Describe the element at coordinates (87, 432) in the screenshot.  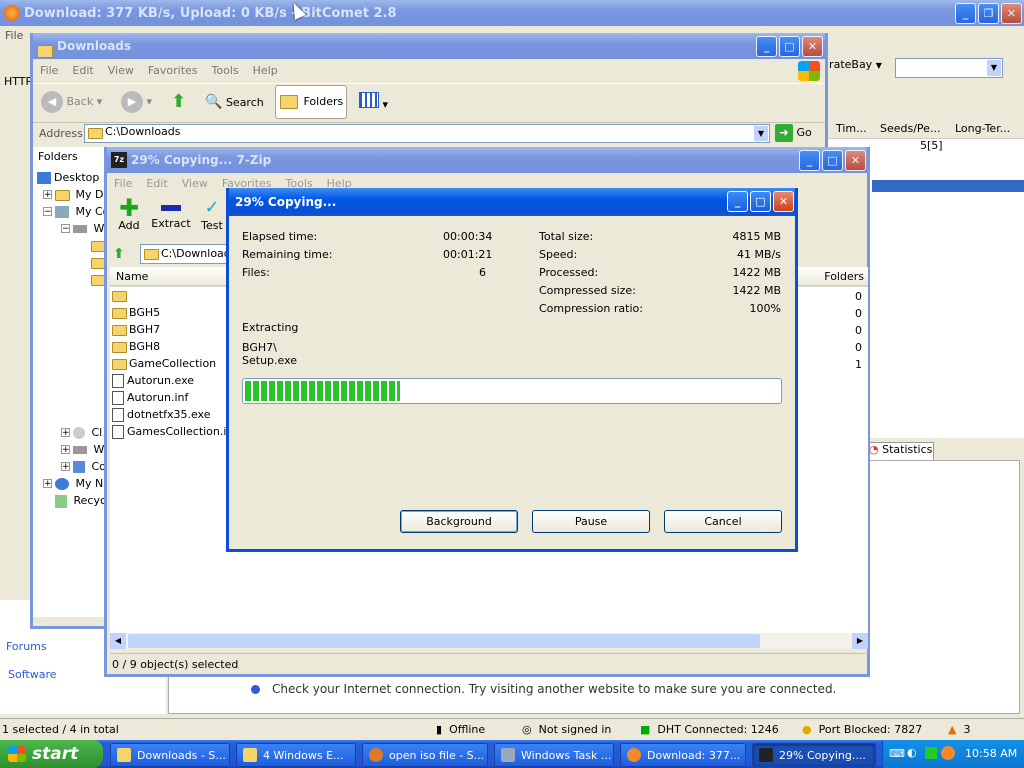
I see `tree-cd-drive: Cl` at that location.